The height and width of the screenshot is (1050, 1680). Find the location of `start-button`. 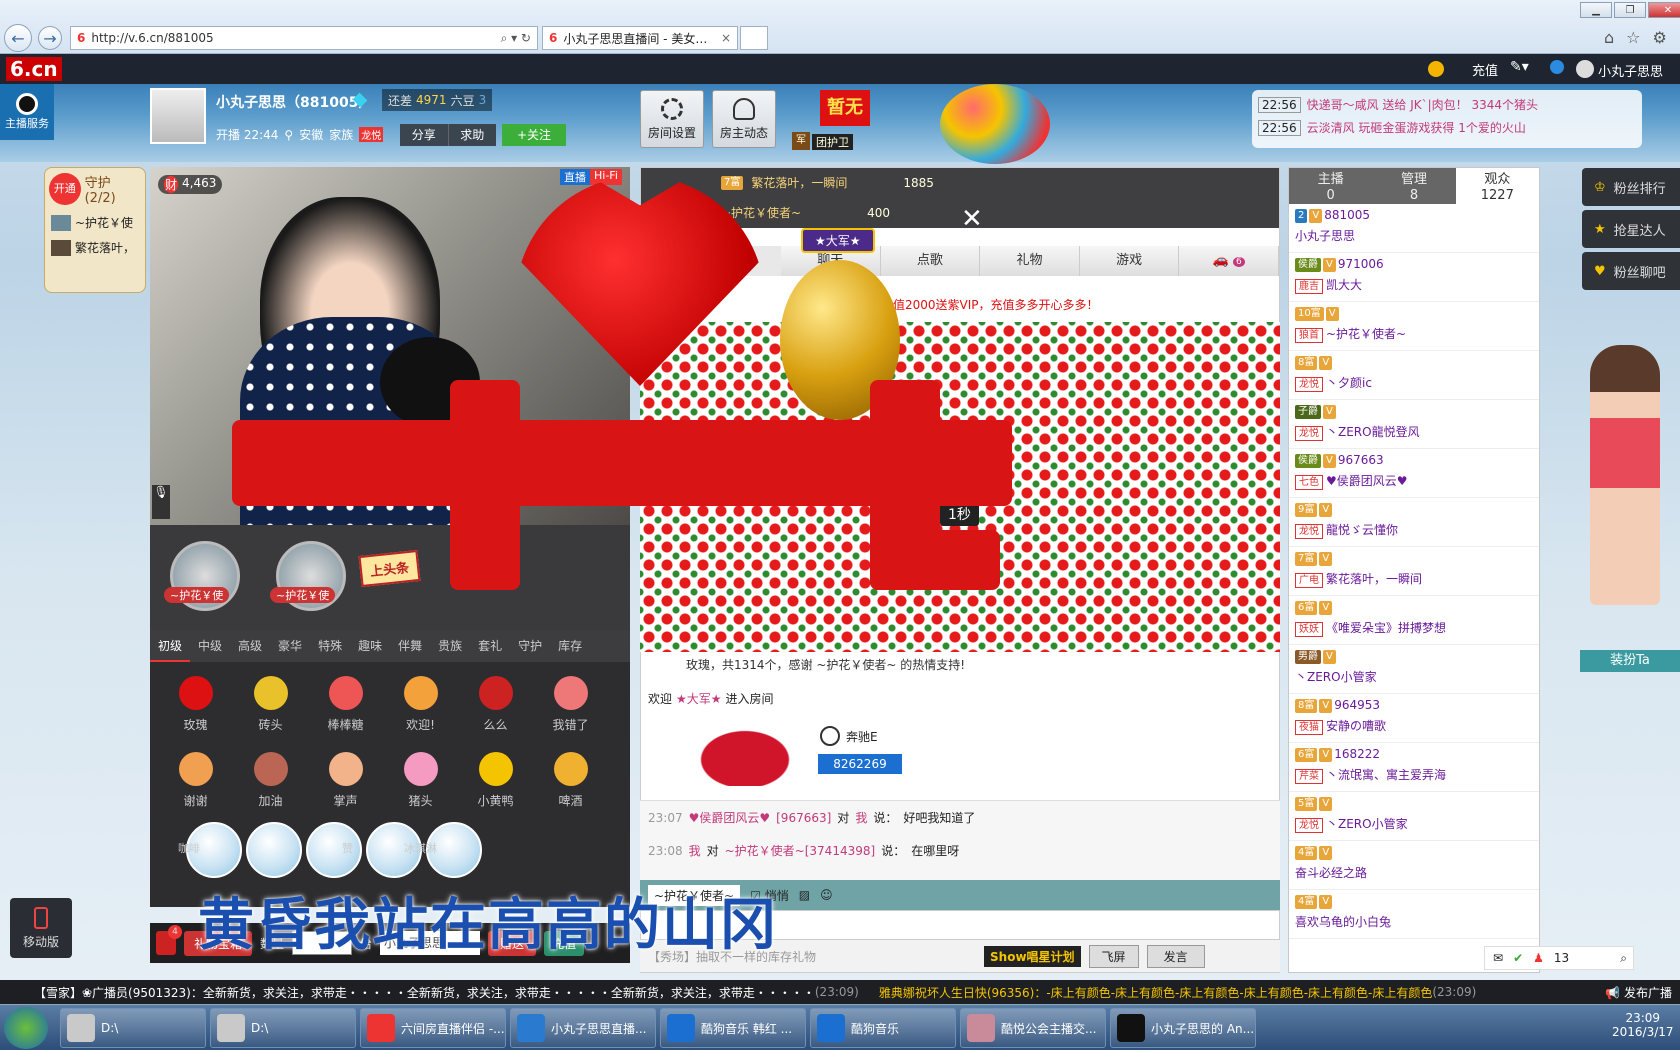

start-button is located at coordinates (26, 1028).